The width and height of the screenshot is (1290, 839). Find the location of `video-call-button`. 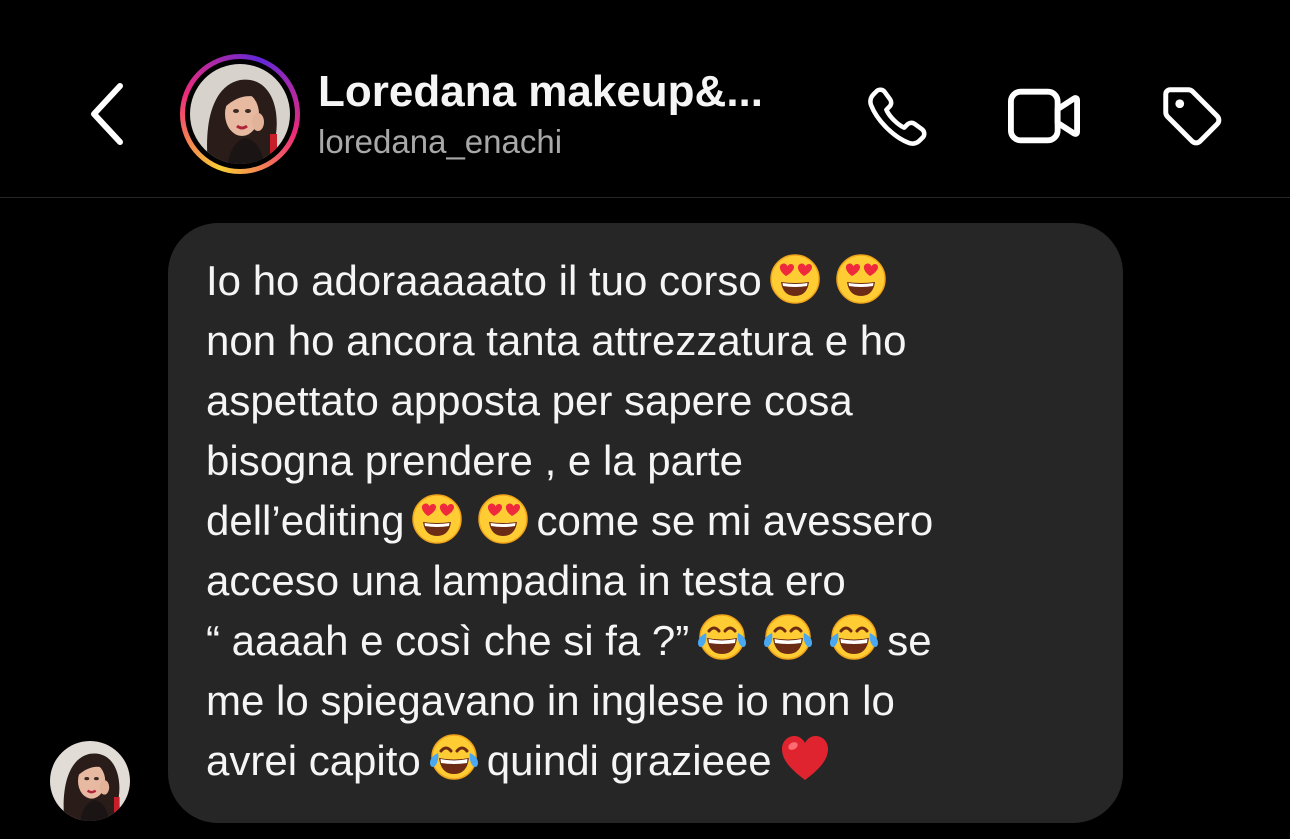

video-call-button is located at coordinates (1044, 116).